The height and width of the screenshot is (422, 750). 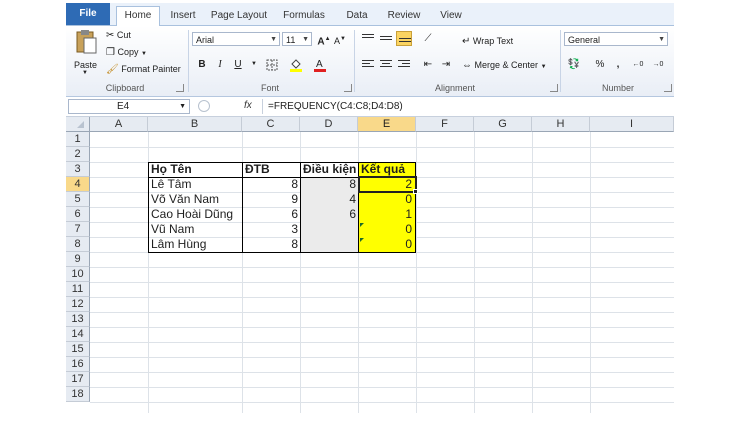 I want to click on select-all-corner, so click(x=78, y=124).